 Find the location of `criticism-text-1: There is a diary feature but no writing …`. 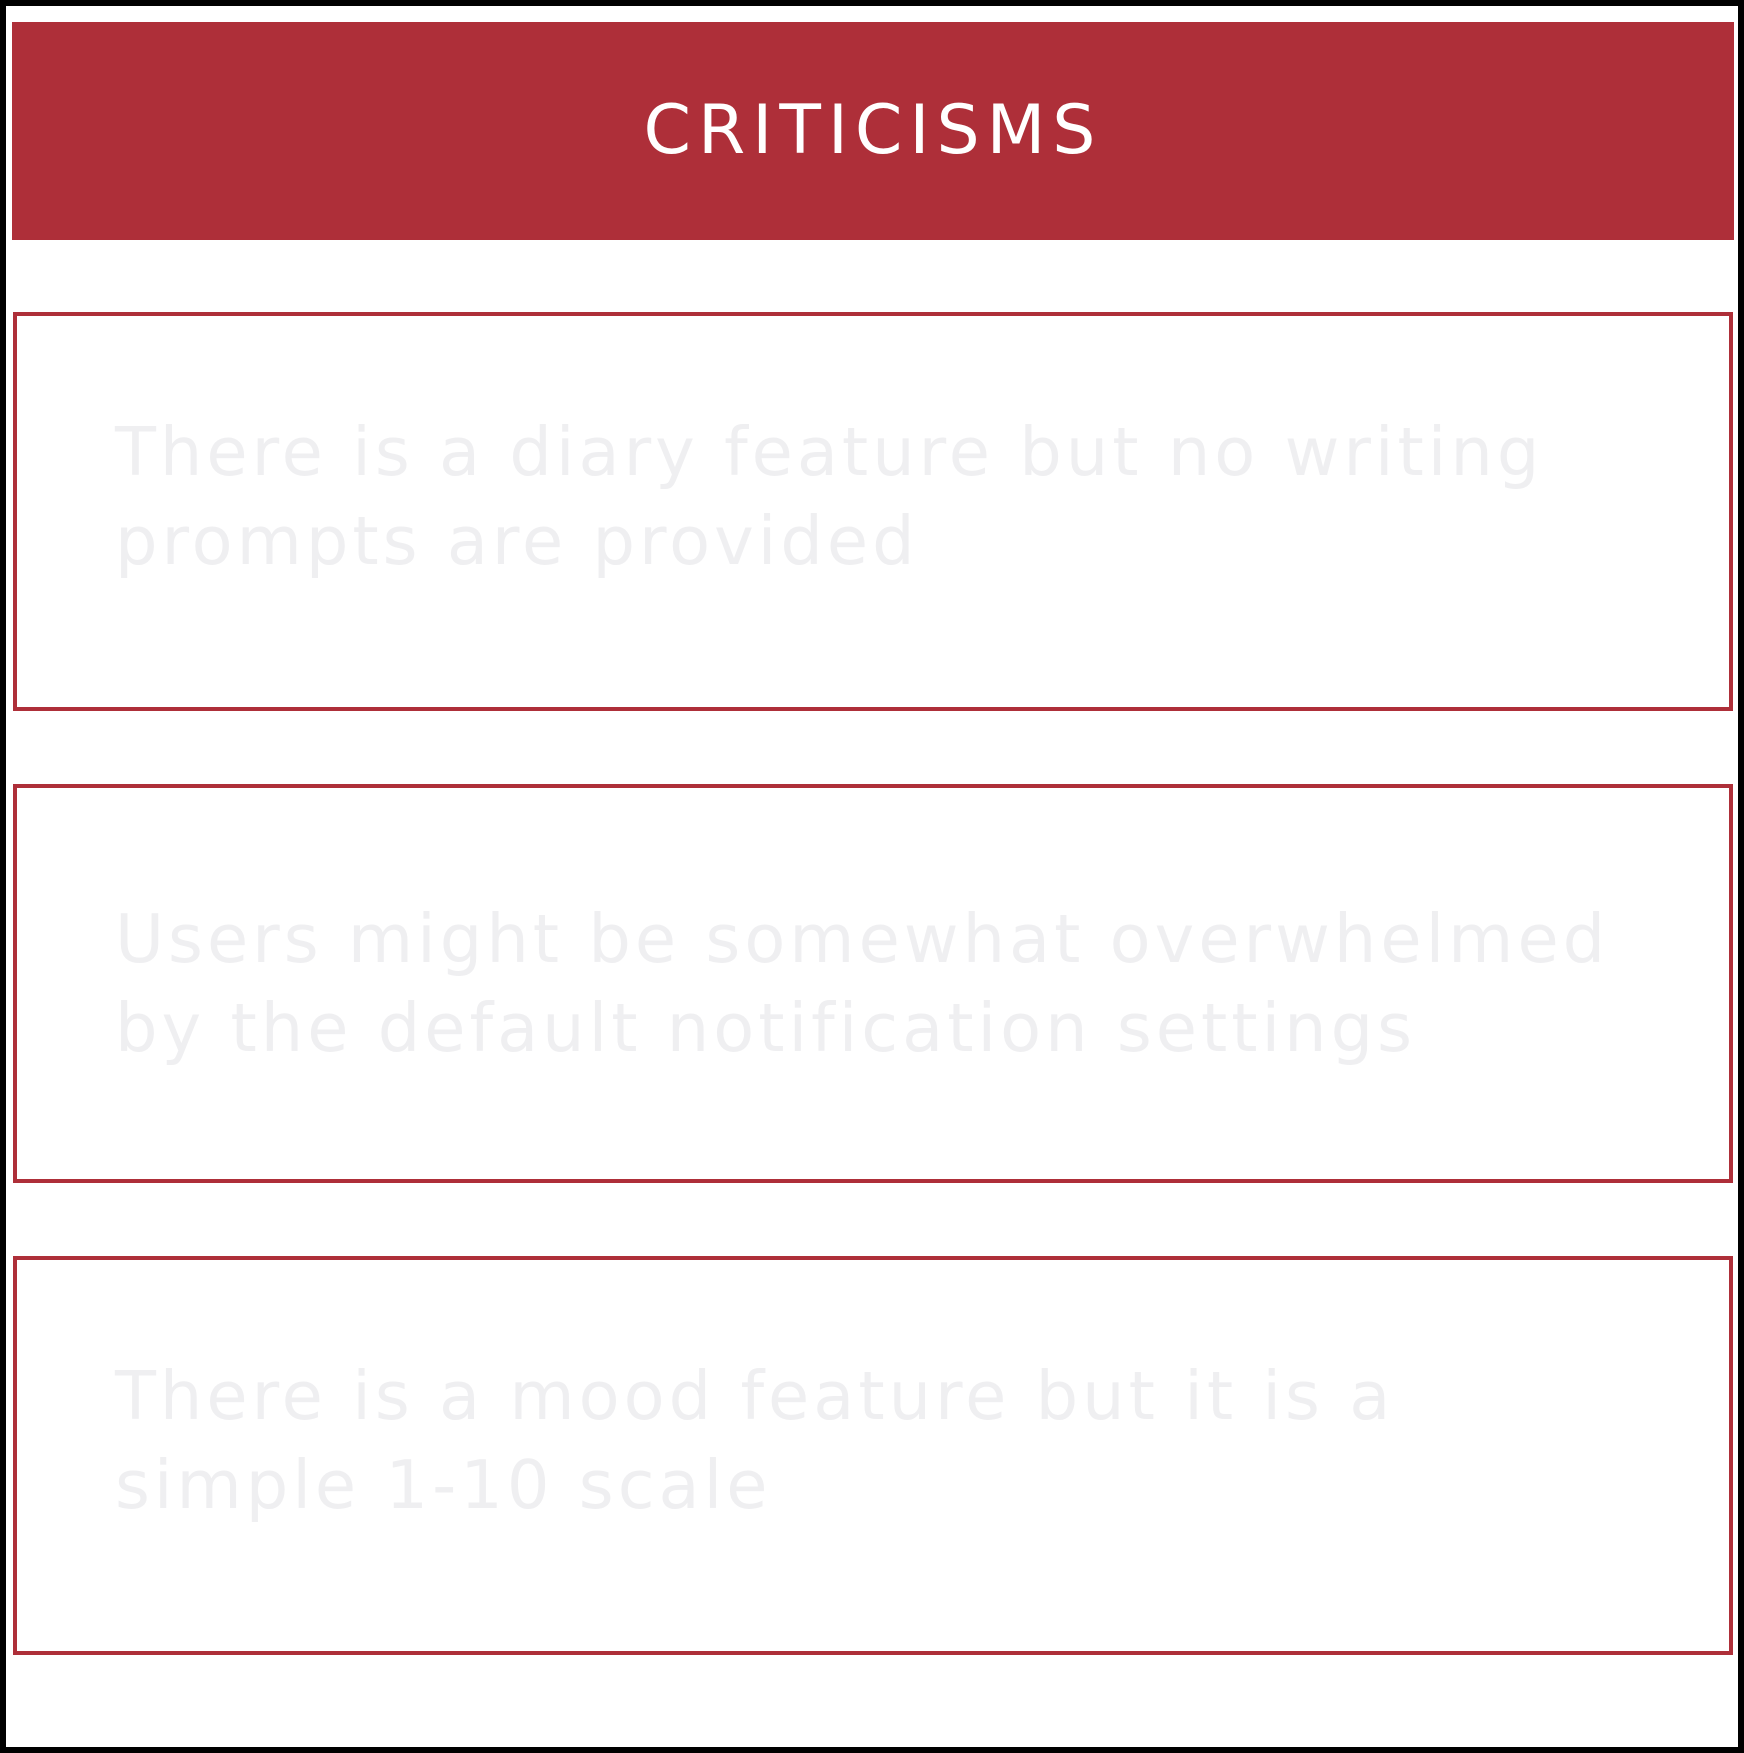

criticism-text-1: There is a diary feature but no writing … is located at coordinates (829, 496).